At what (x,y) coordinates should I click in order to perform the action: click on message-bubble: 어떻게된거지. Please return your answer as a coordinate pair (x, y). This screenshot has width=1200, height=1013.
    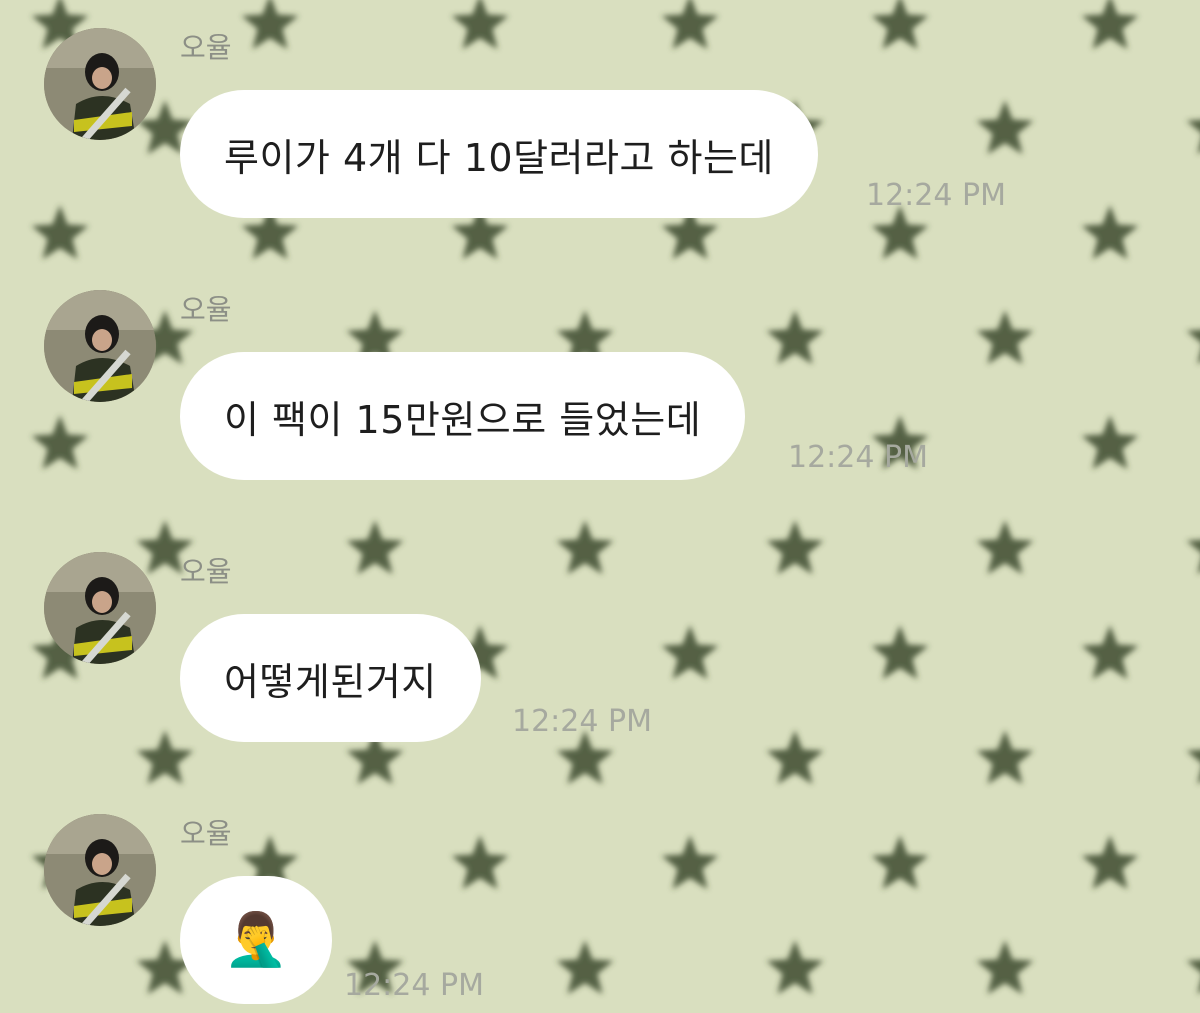
    Looking at the image, I should click on (330, 678).